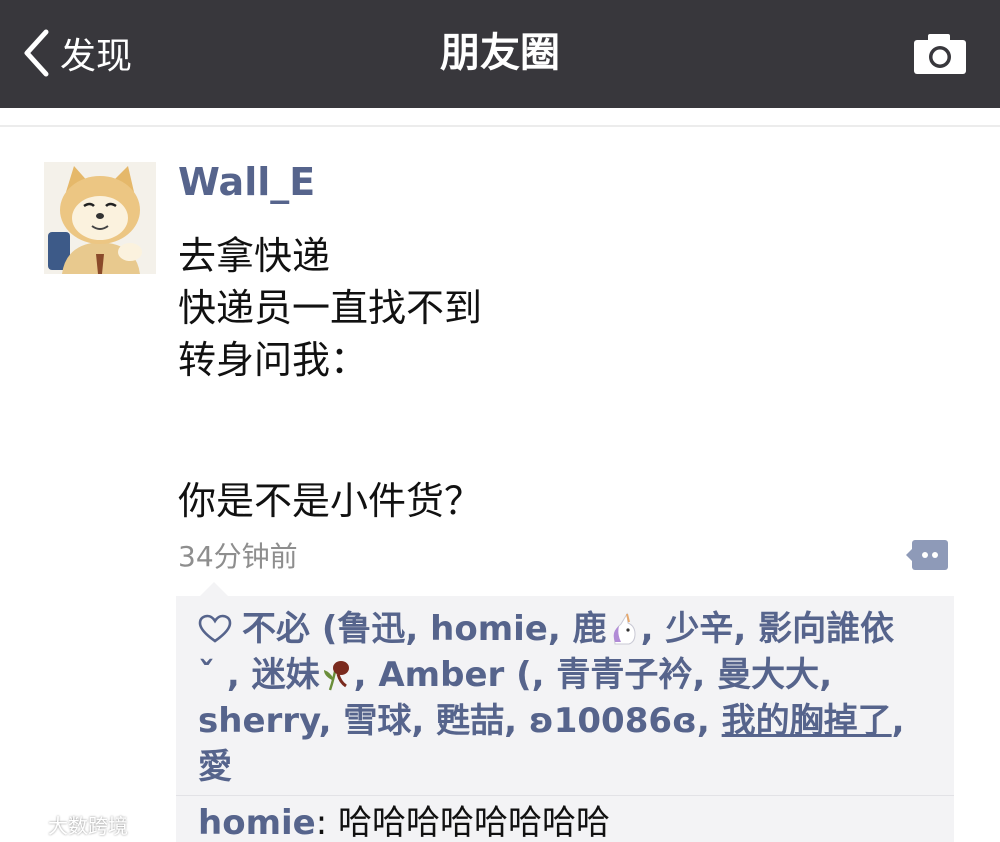 Image resolution: width=1000 pixels, height=842 pixels. I want to click on header-divider, so click(500, 126).